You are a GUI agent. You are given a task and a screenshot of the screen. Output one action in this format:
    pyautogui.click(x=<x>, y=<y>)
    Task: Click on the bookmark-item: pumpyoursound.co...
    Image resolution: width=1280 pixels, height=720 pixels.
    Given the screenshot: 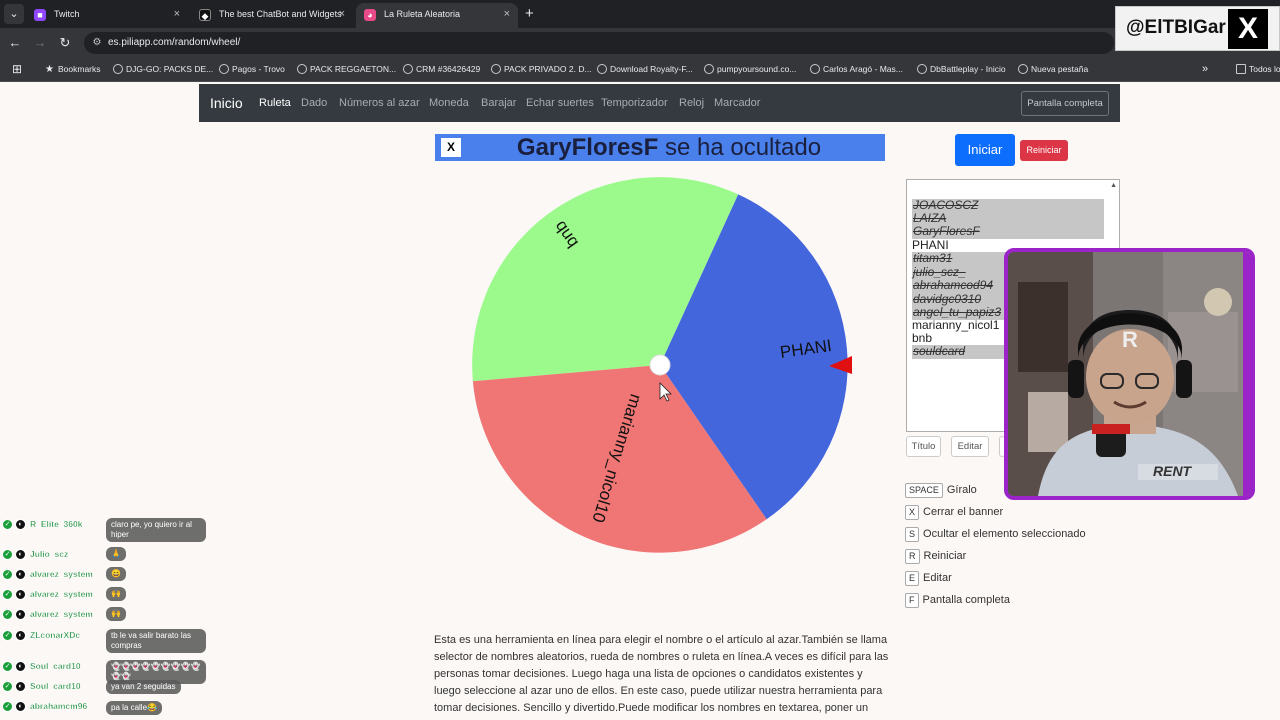 What is the action you would take?
    pyautogui.click(x=750, y=69)
    